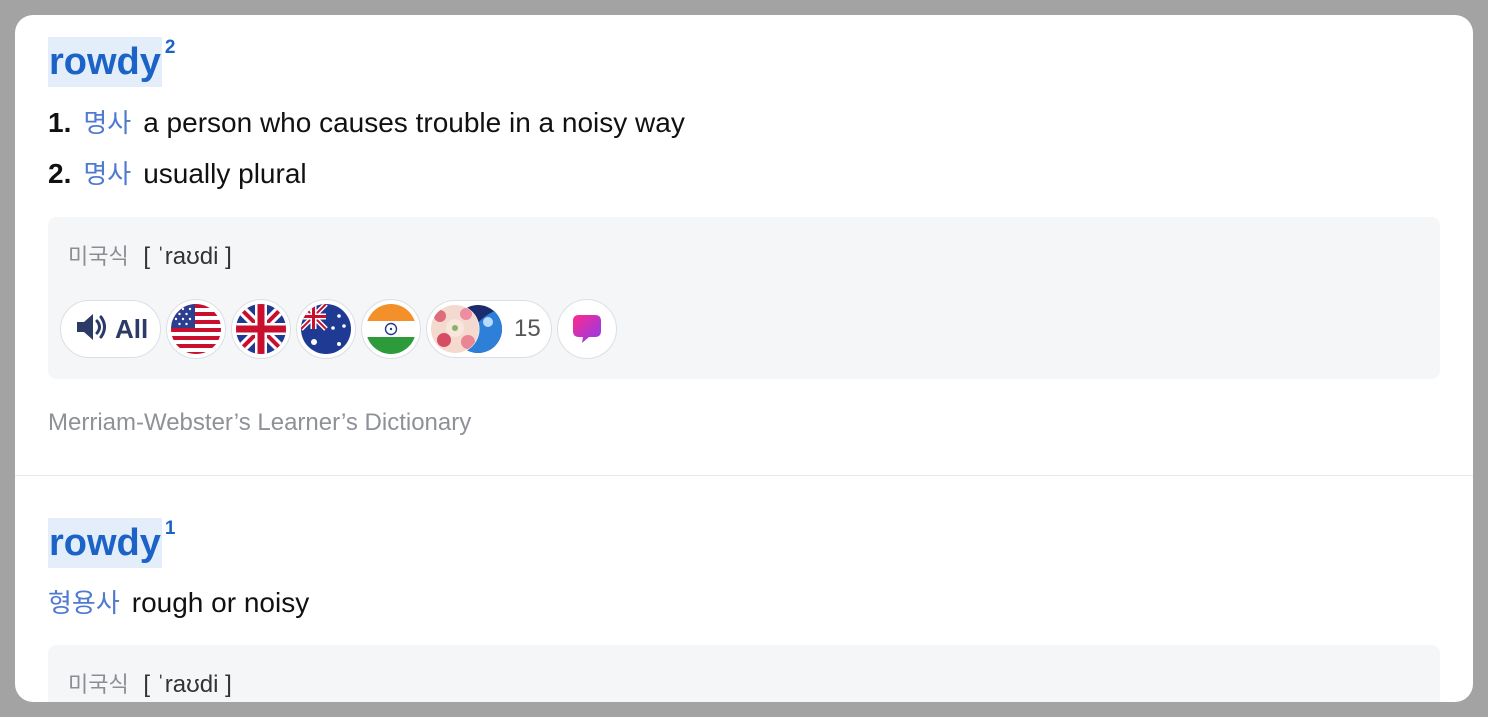 This screenshot has width=1488, height=717. What do you see at coordinates (170, 528) in the screenshot?
I see `headword-superscript: 1` at bounding box center [170, 528].